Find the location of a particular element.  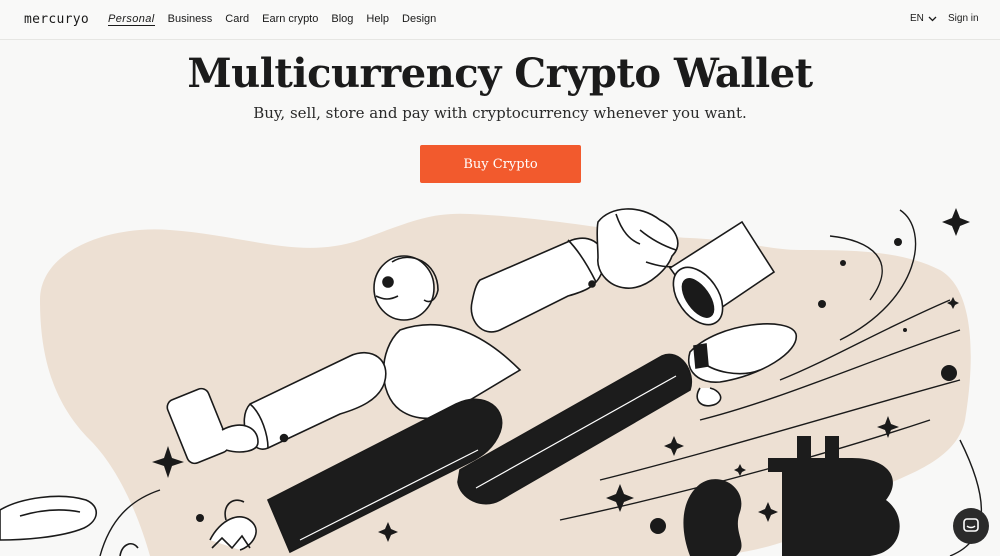

nav-personal: Personal is located at coordinates (131, 19).